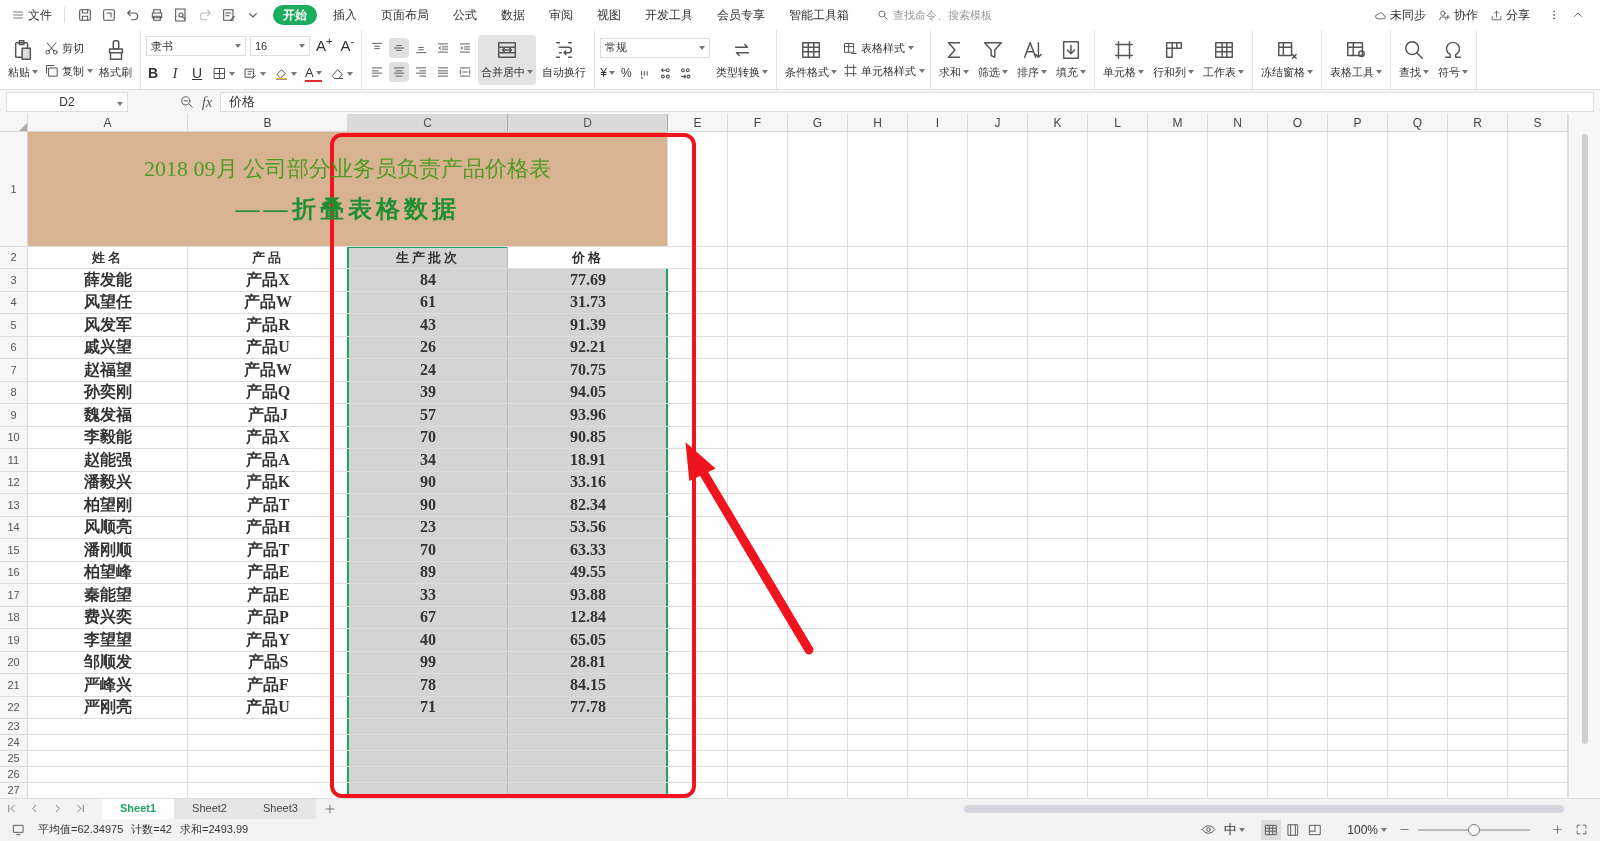  I want to click on ribbon-button: 单元格, so click(1124, 59).